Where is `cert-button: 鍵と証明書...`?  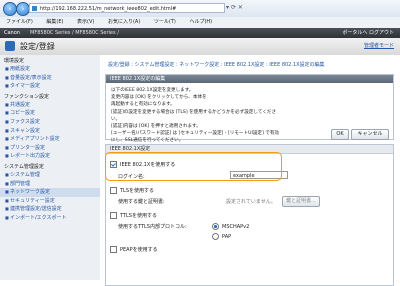 cert-button: 鍵と証明書... is located at coordinates (301, 201).